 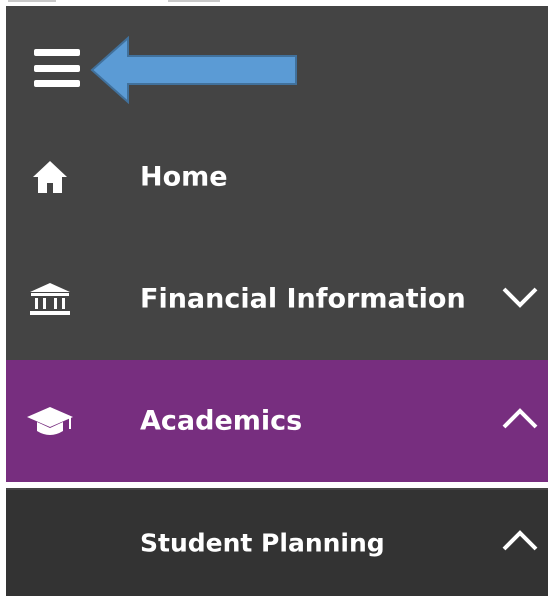 I want to click on chevron-down-icon, so click(x=520, y=299).